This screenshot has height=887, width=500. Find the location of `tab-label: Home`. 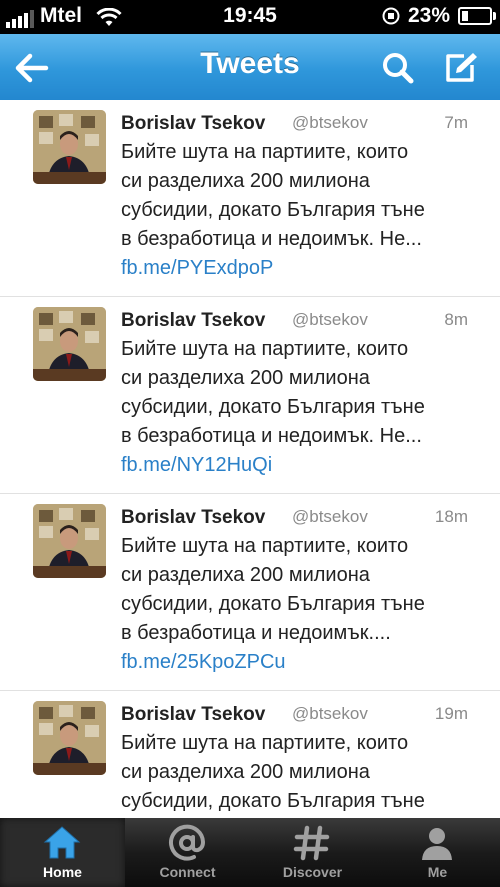

tab-label: Home is located at coordinates (62, 872).